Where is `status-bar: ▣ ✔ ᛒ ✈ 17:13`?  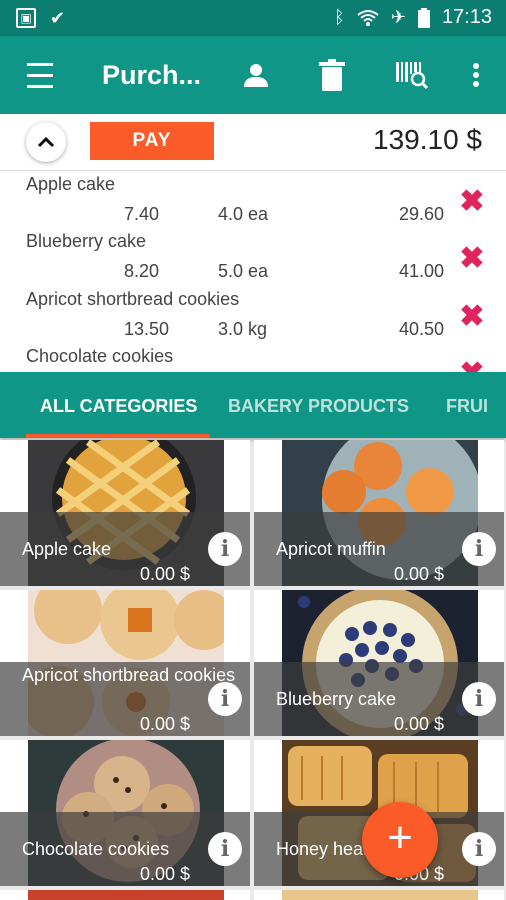 status-bar: ▣ ✔ ᛒ ✈ 17:13 is located at coordinates (253, 18).